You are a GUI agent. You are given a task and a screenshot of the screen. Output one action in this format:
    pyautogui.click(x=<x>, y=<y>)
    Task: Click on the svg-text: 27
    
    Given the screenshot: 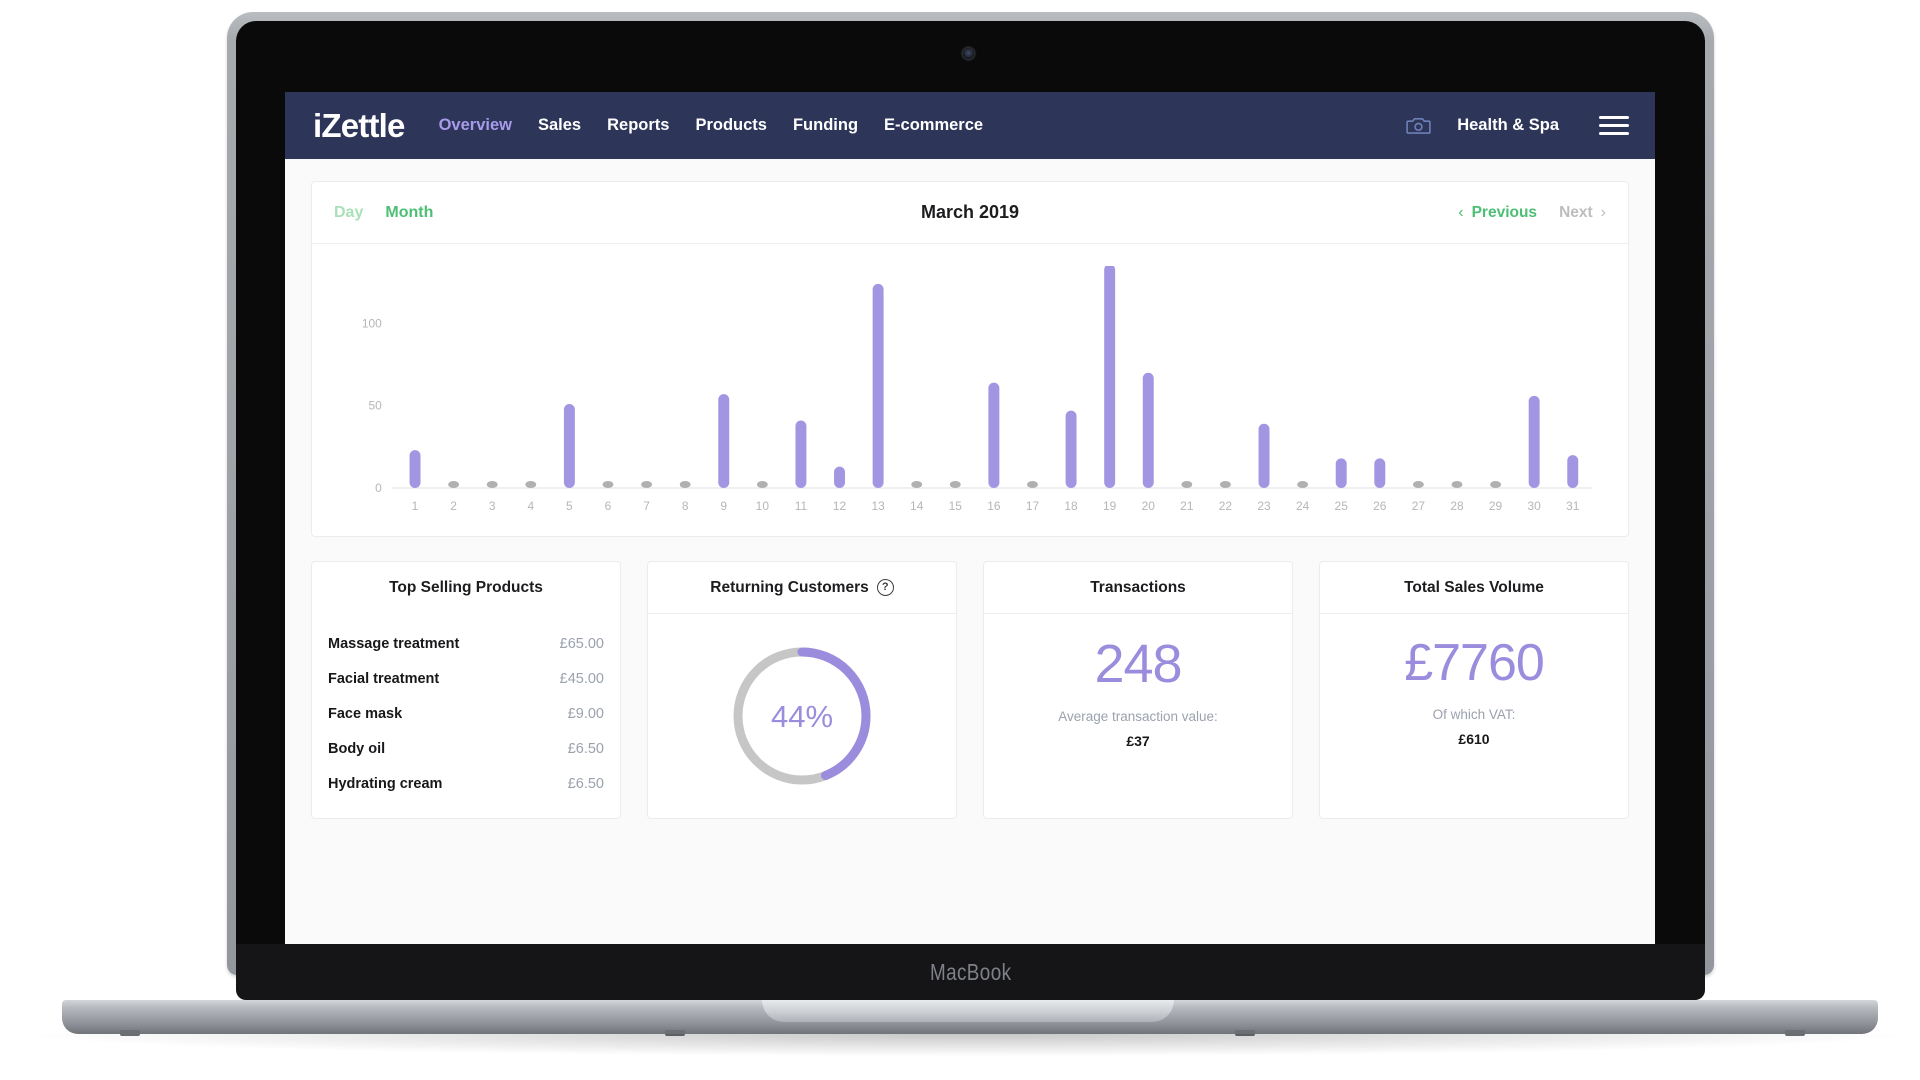 What is the action you would take?
    pyautogui.click(x=1419, y=506)
    